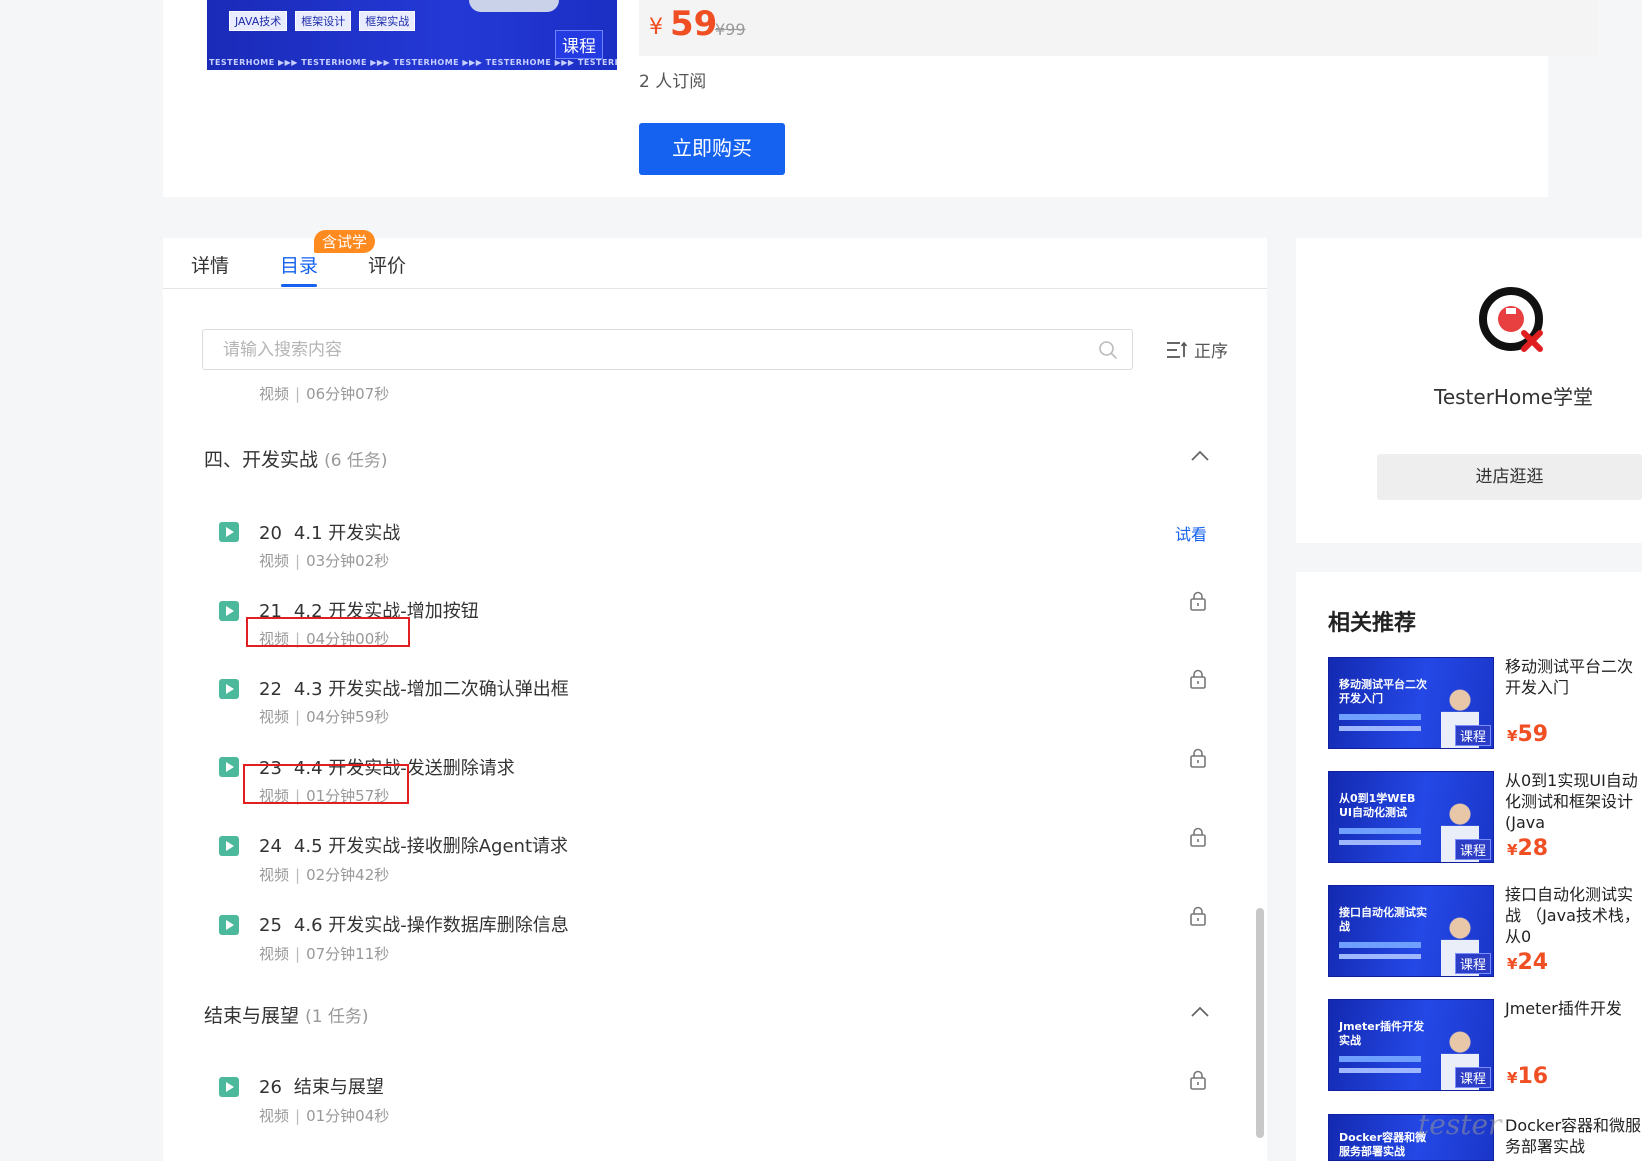 Image resolution: width=1642 pixels, height=1161 pixels. I want to click on visit-shop-button: 进店逛逛, so click(1509, 477).